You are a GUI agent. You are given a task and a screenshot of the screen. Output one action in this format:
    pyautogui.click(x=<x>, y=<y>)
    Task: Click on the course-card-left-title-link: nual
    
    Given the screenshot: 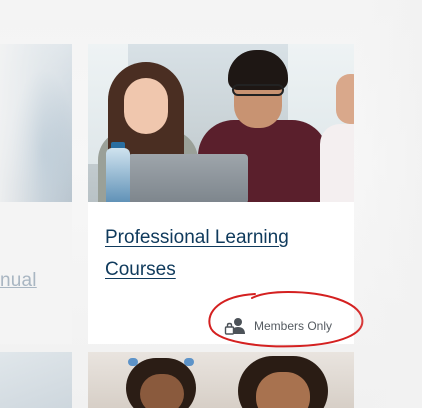 What is the action you would take?
    pyautogui.click(x=18, y=281)
    